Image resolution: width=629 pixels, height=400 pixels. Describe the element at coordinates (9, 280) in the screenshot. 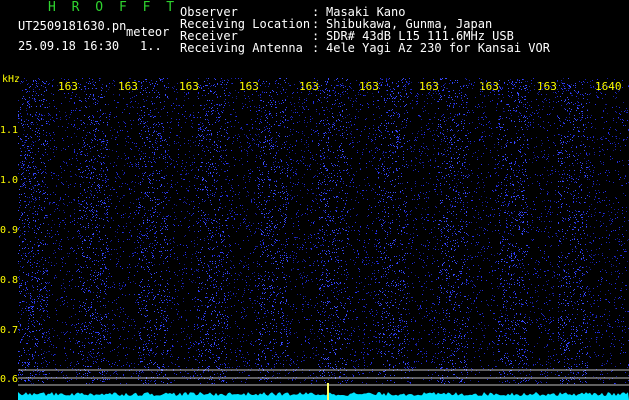

I see `y-tick-label: 0.8` at that location.